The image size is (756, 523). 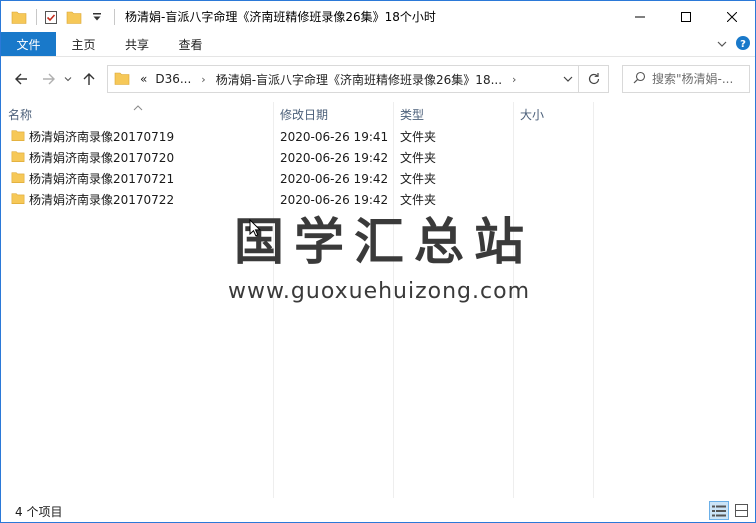 What do you see at coordinates (68, 79) in the screenshot?
I see `recent-locations-icon` at bounding box center [68, 79].